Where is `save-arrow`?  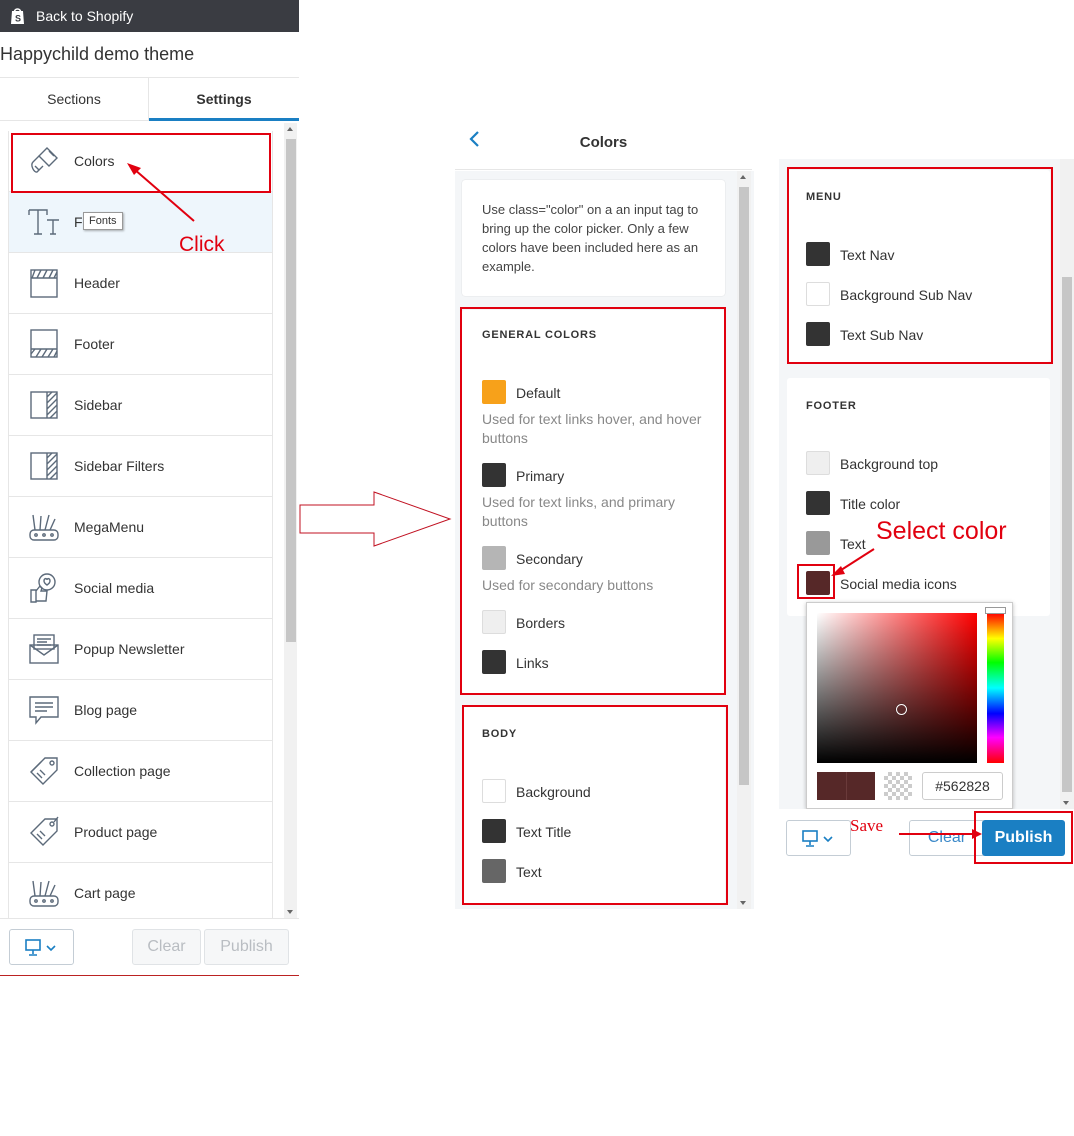 save-arrow is located at coordinates (940, 834).